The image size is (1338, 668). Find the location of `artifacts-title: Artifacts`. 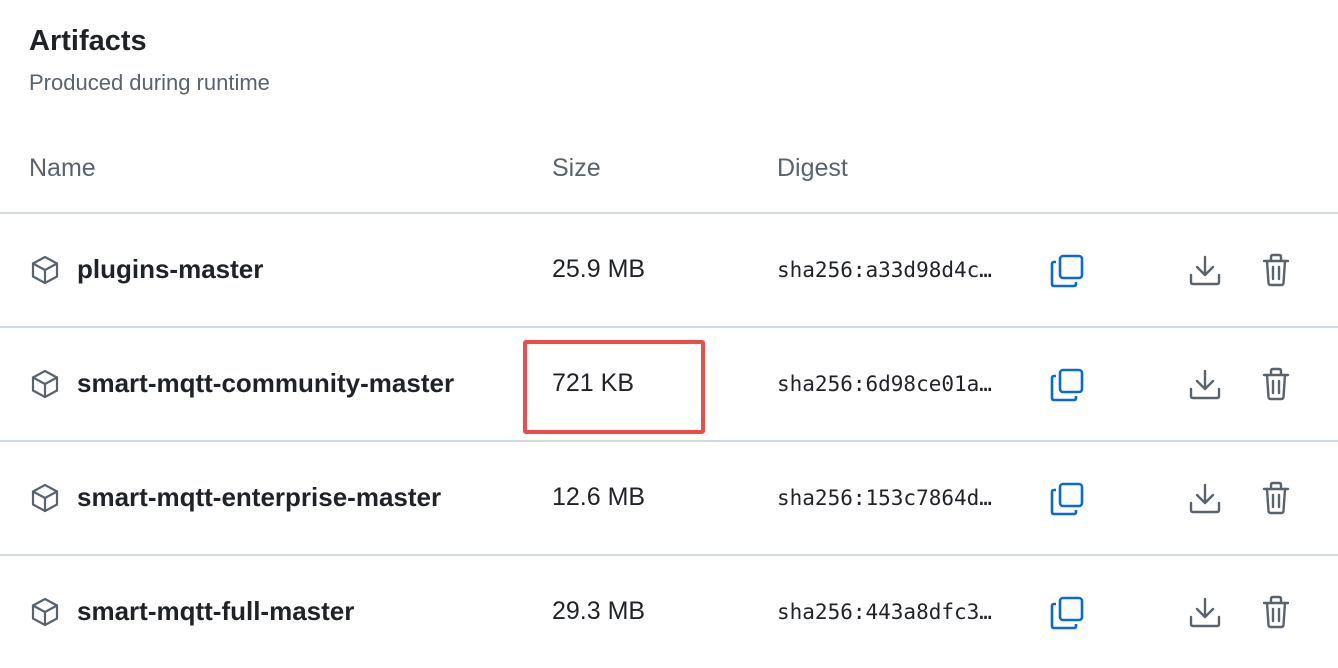

artifacts-title: Artifacts is located at coordinates (88, 41).